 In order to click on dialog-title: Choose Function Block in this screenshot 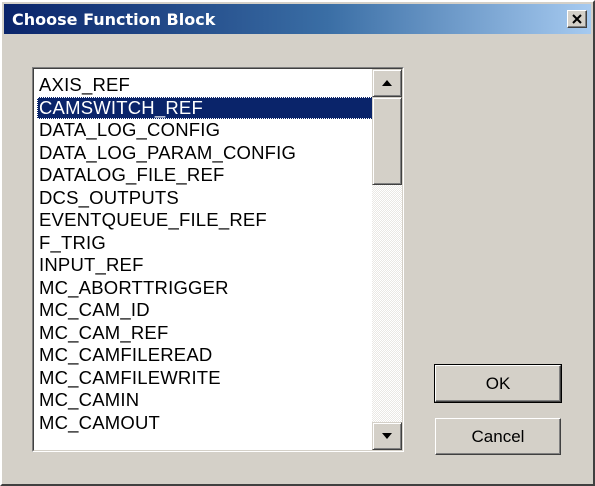, I will do `click(114, 19)`.